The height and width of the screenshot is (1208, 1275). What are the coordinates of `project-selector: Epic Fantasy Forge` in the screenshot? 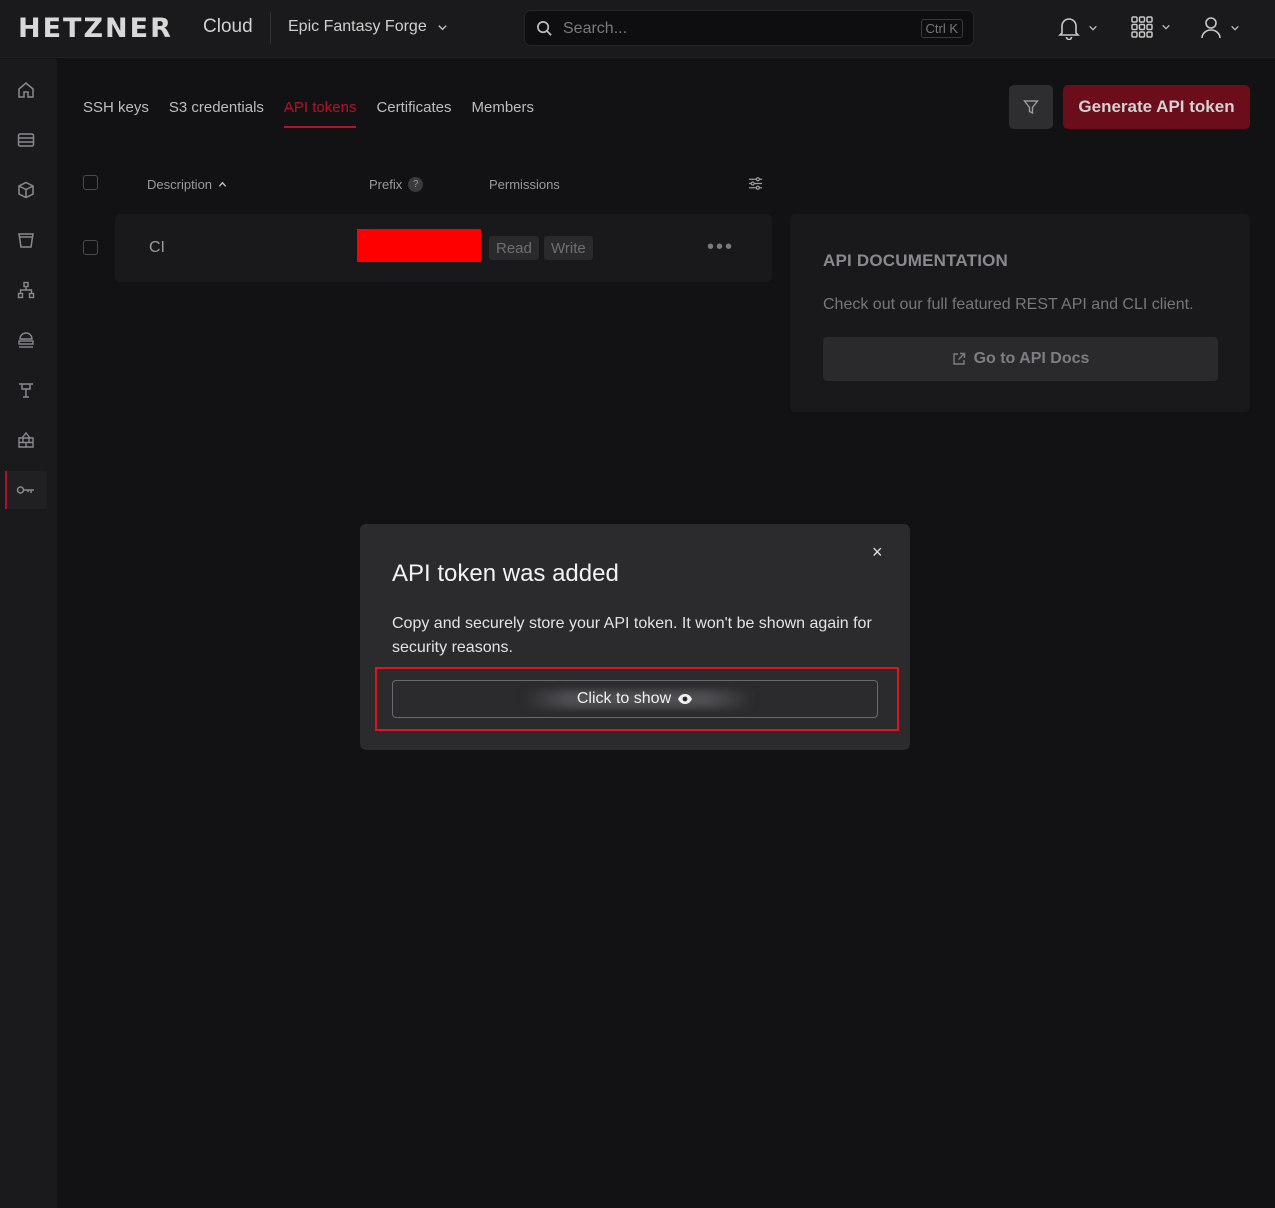 It's located at (368, 27).